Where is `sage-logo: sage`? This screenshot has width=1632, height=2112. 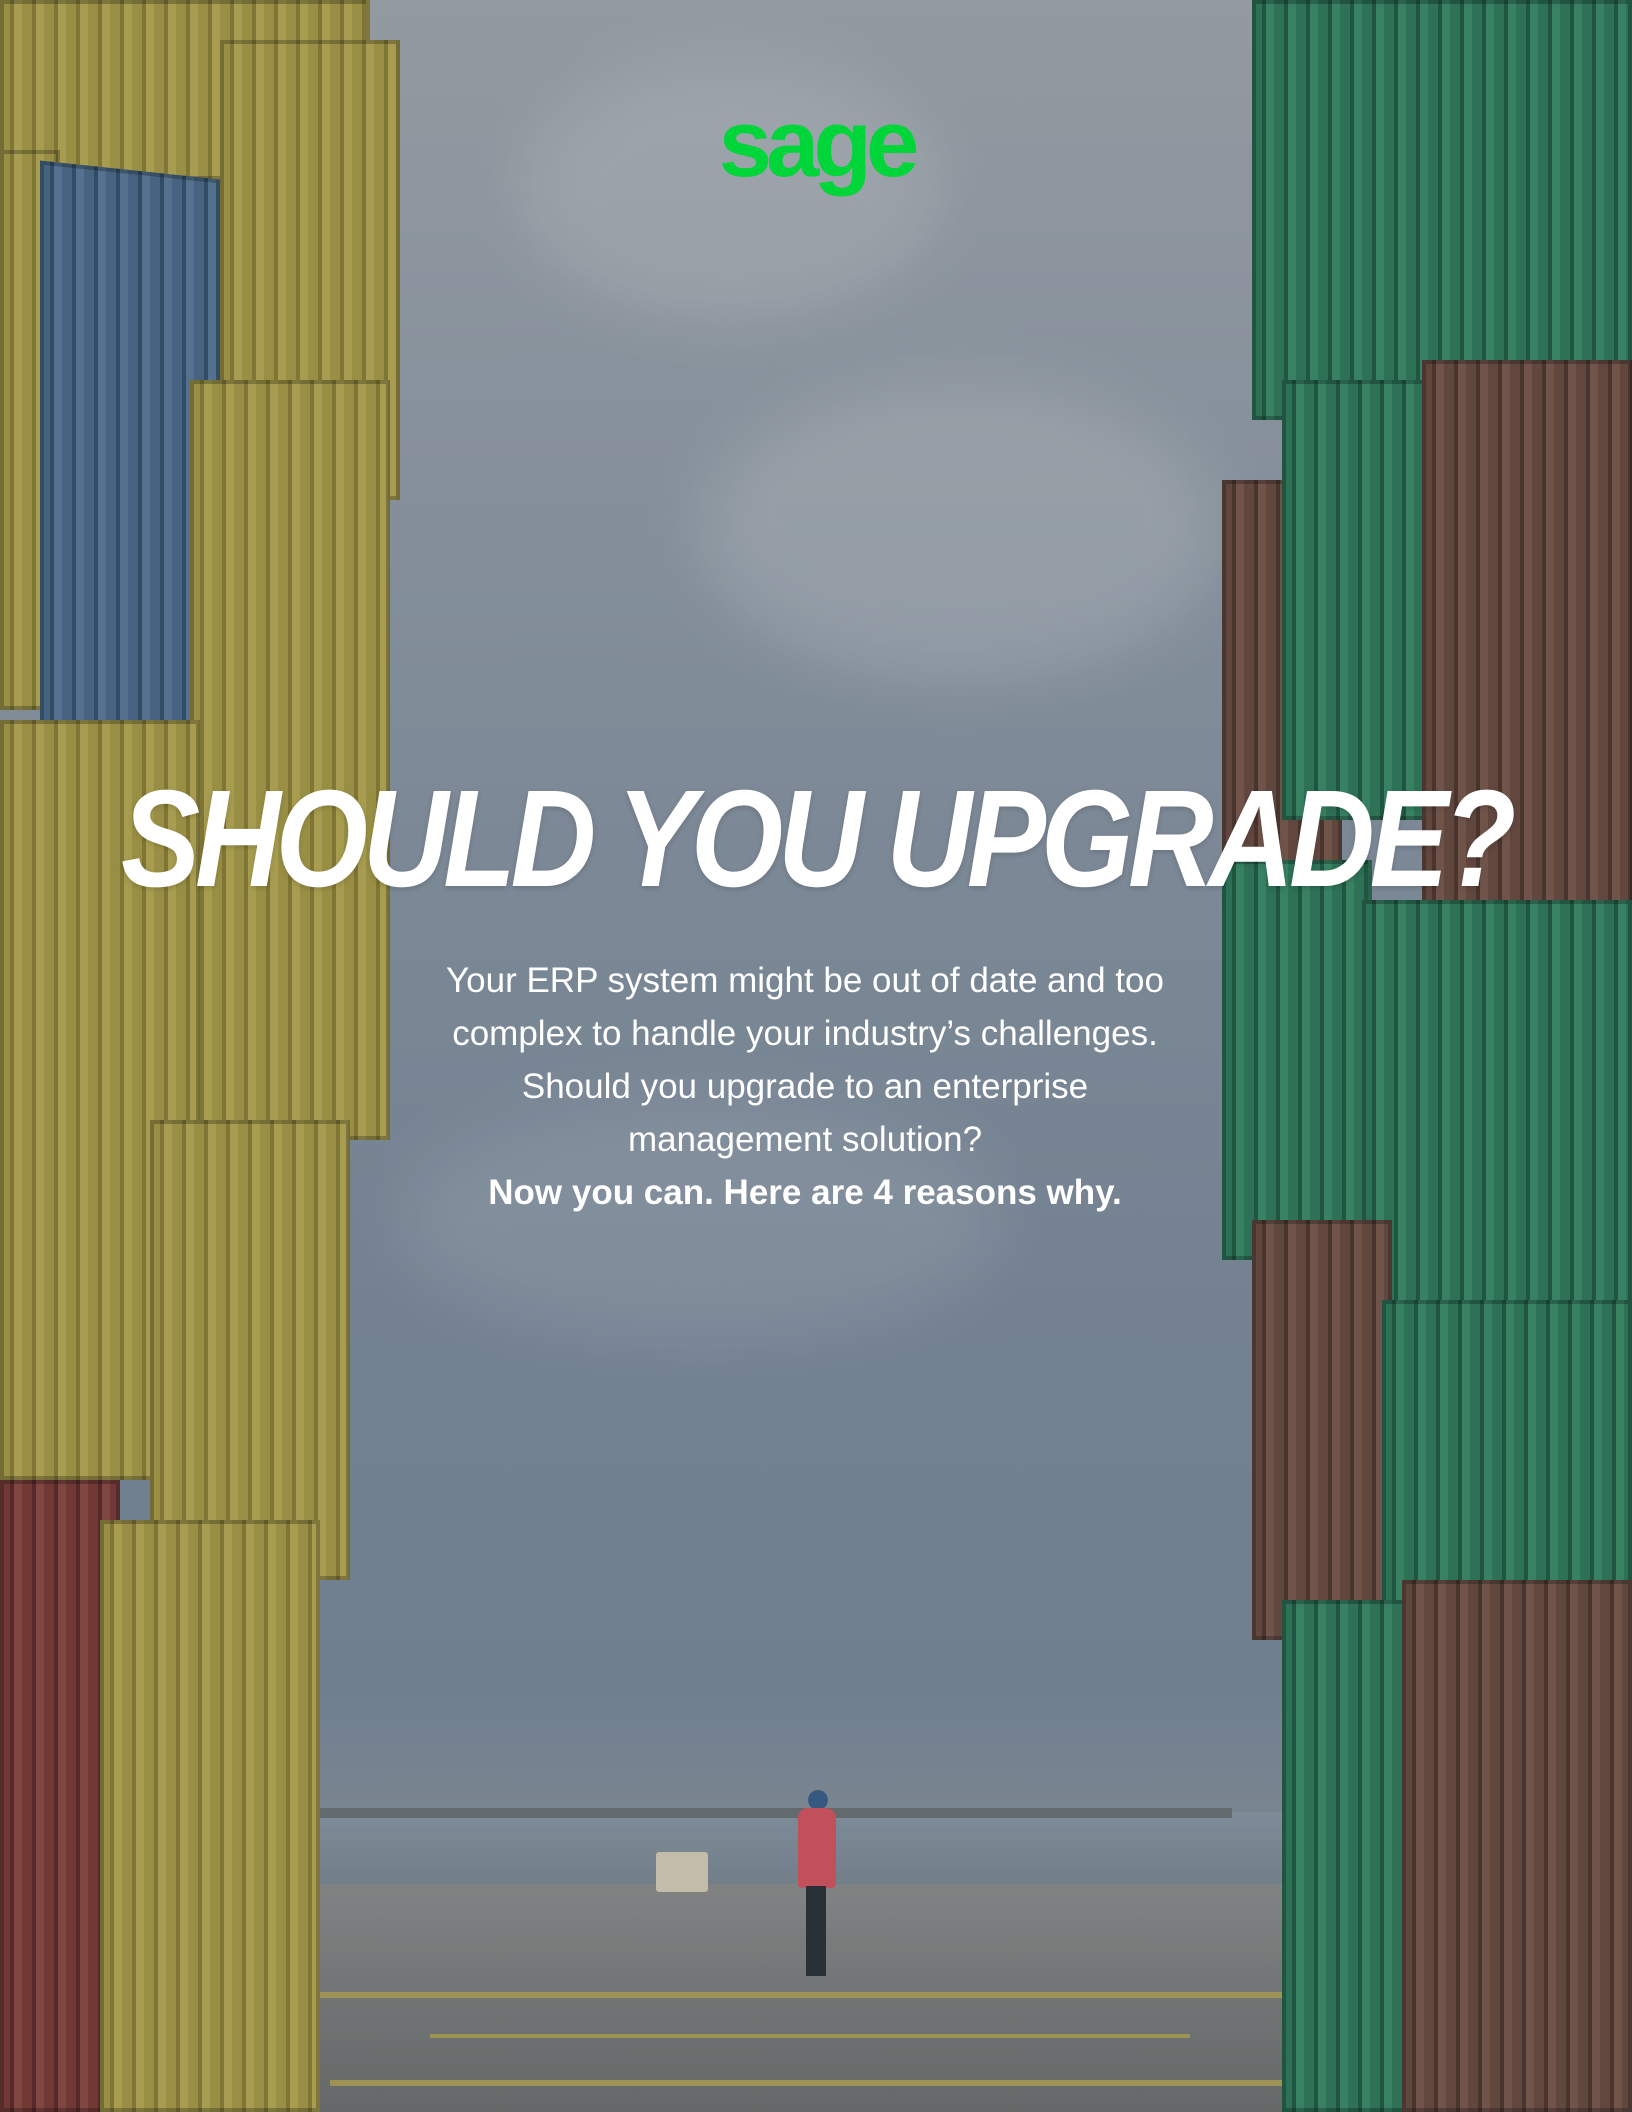 sage-logo: sage is located at coordinates (819, 143).